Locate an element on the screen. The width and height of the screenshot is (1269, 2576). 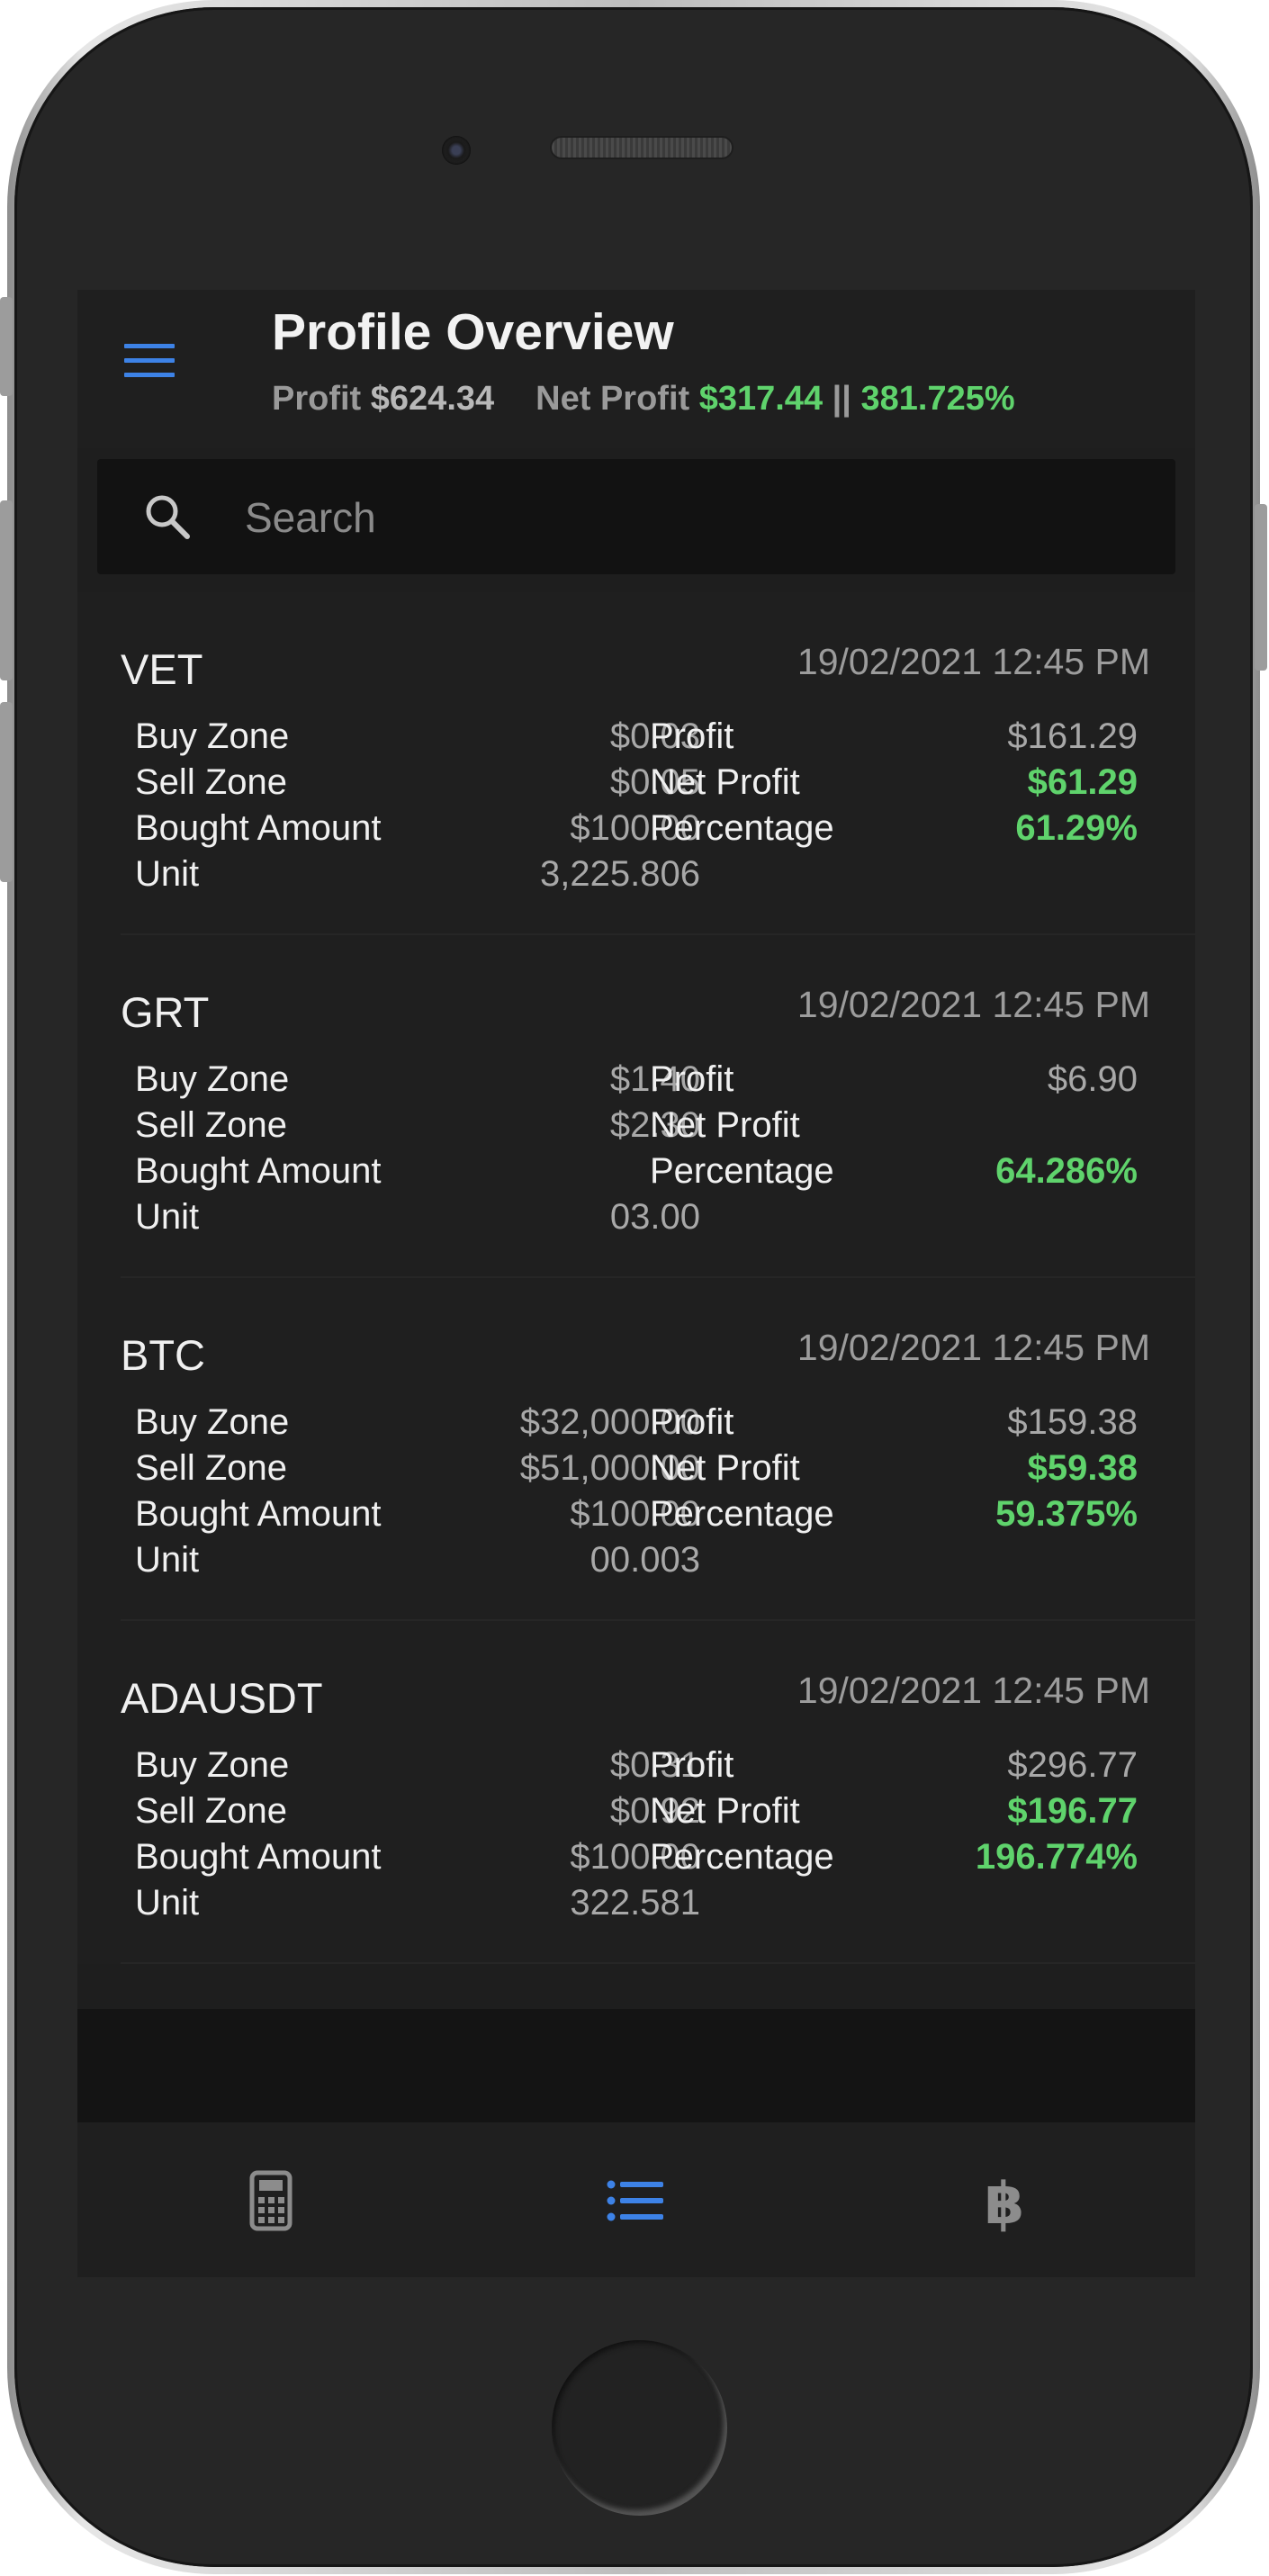
list-icon is located at coordinates (635, 2200).